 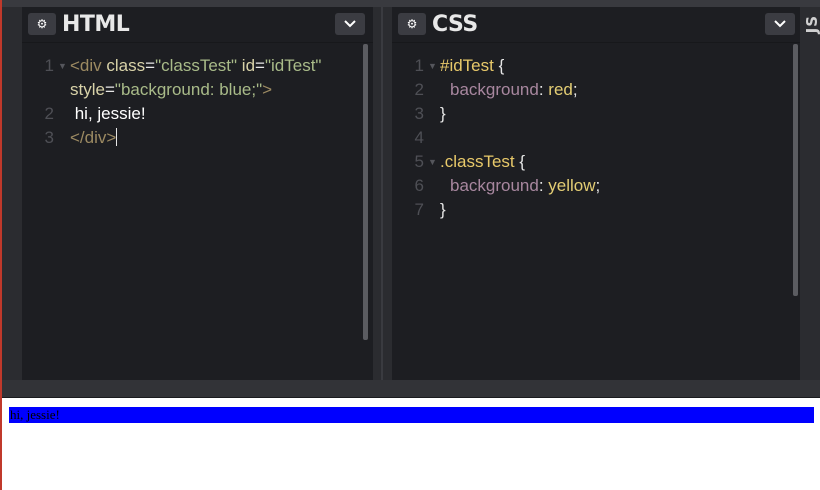 What do you see at coordinates (188, 89) in the screenshot?
I see `html-attr-value: "background: blue;"` at bounding box center [188, 89].